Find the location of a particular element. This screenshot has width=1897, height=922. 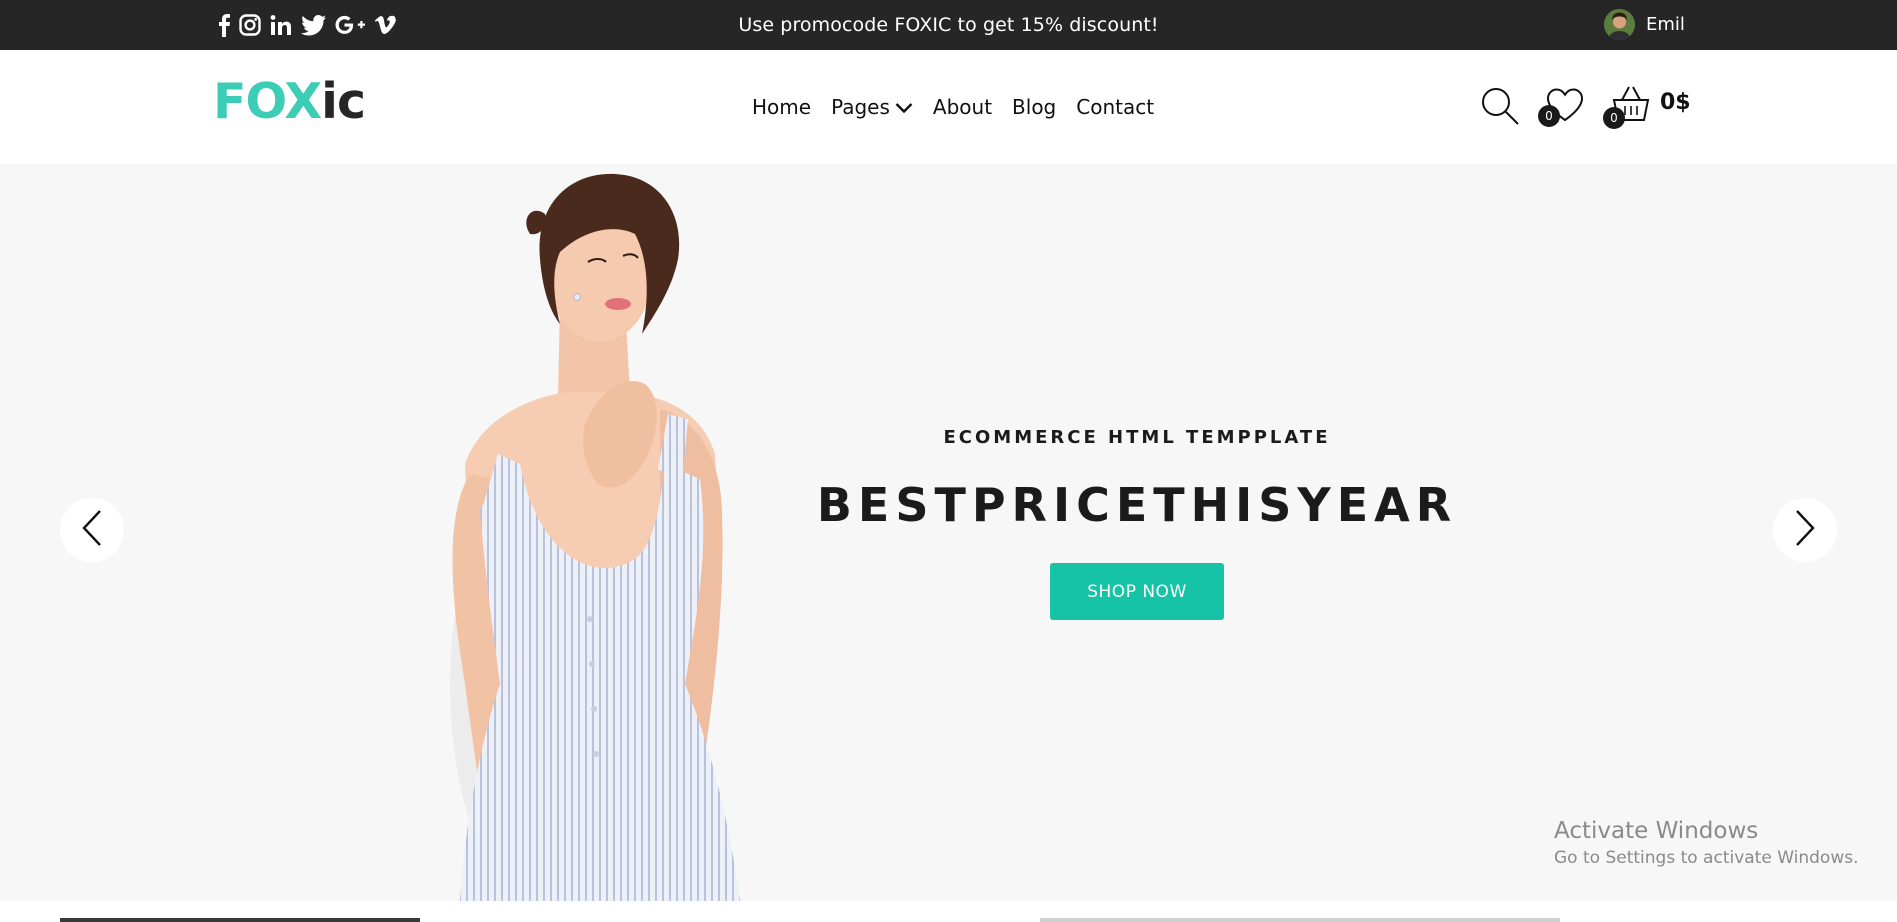

nav-pages-label: Pages is located at coordinates (860, 107).